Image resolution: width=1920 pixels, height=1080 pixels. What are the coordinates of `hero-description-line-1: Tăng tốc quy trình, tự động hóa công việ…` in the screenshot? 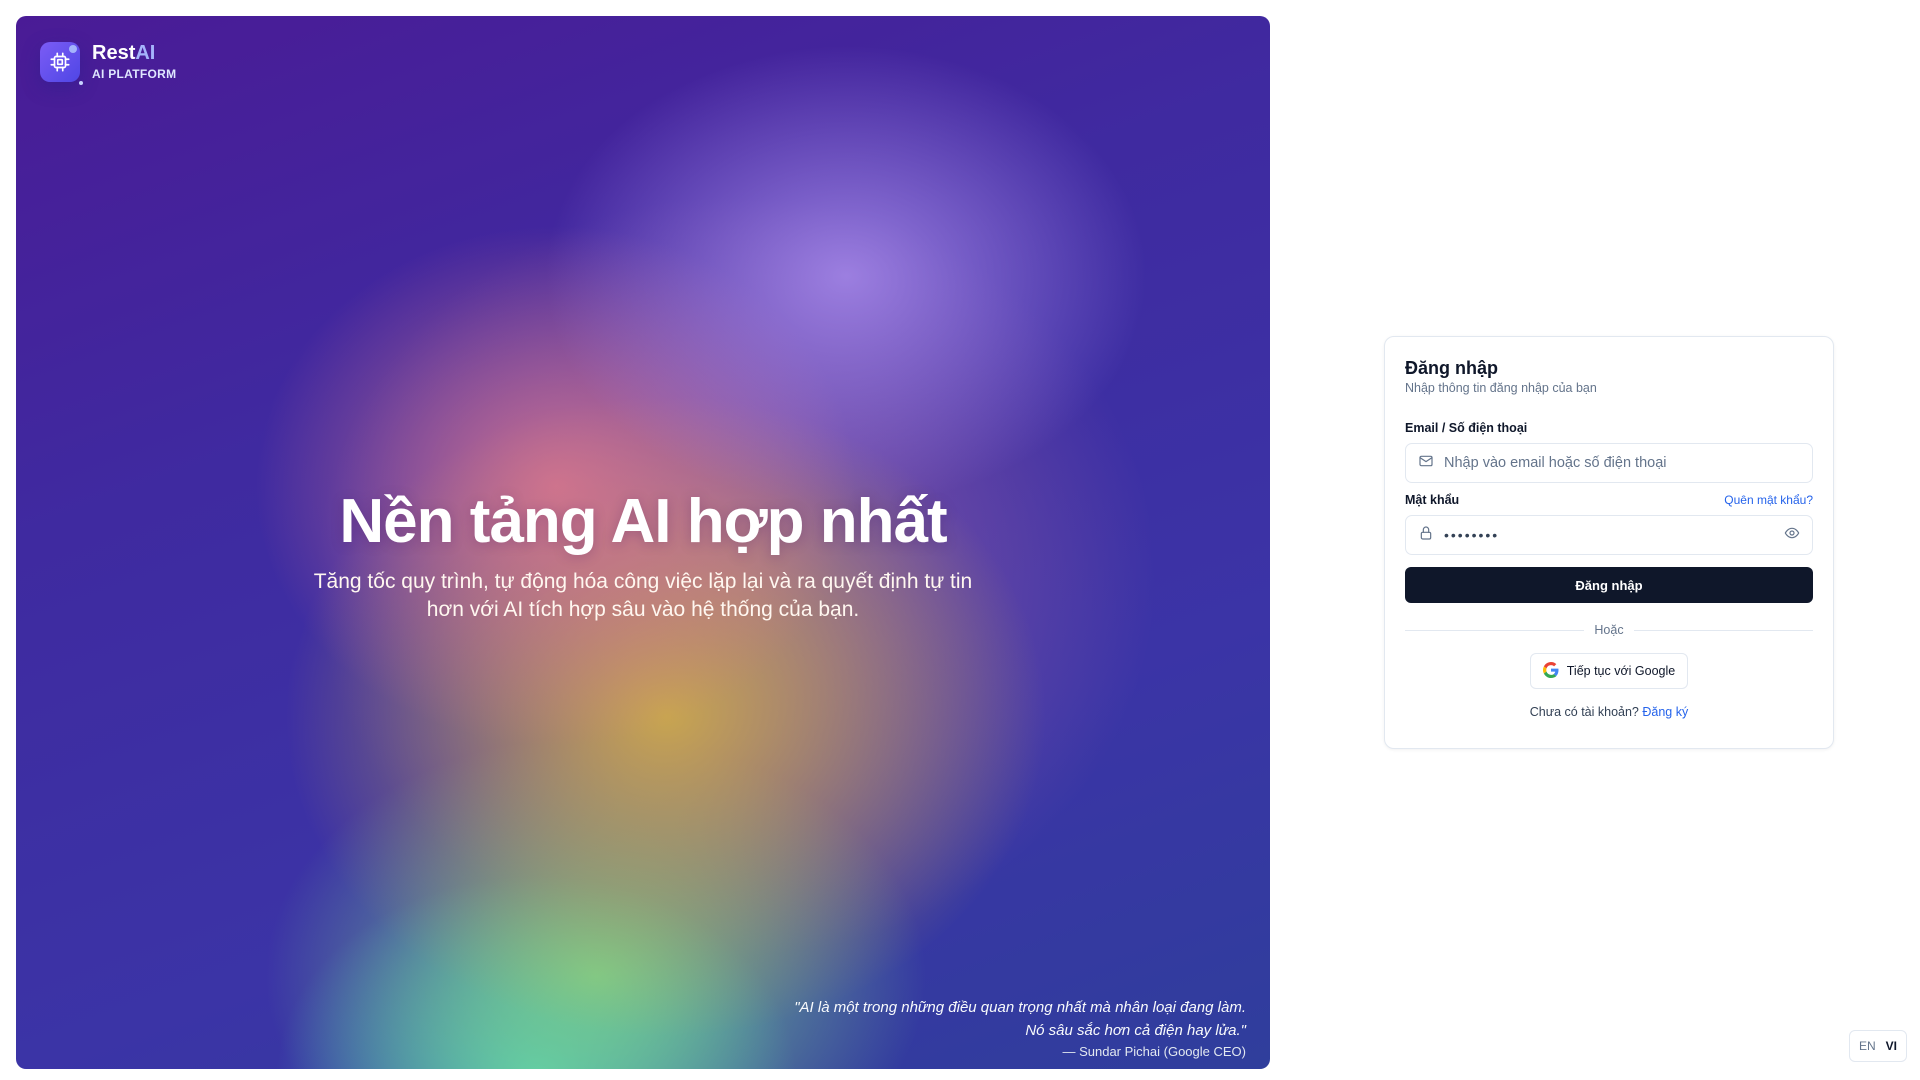 It's located at (643, 581).